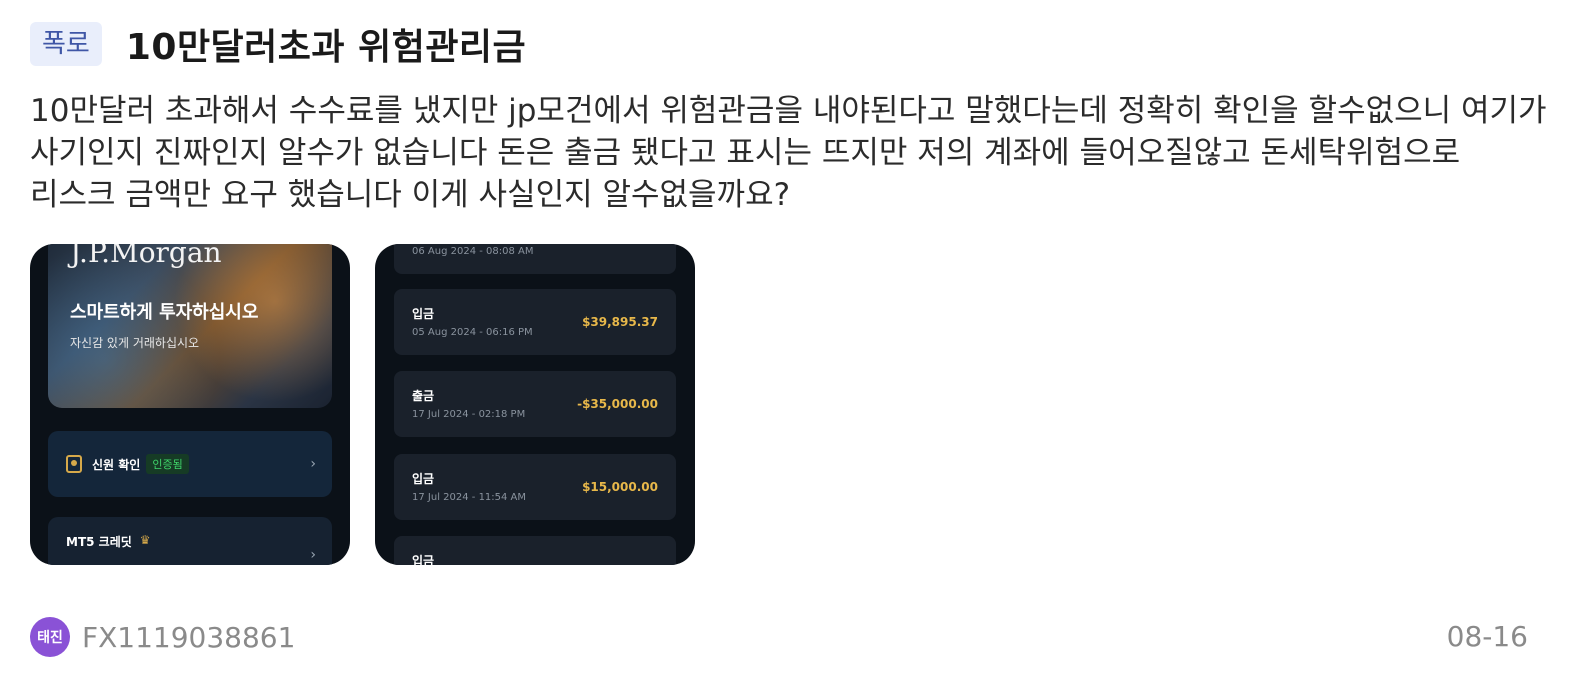 Image resolution: width=1585 pixels, height=699 pixels. I want to click on post-date: 08-16, so click(1487, 636).